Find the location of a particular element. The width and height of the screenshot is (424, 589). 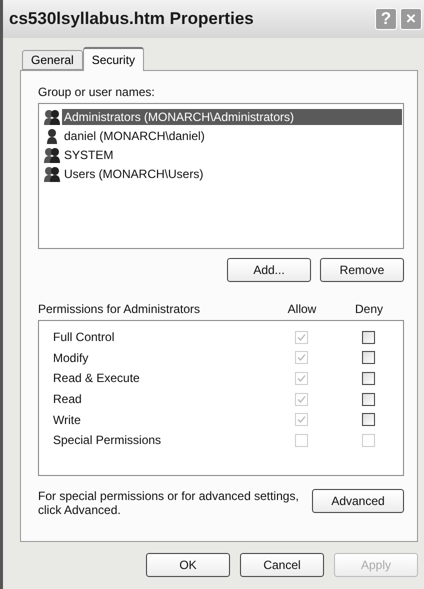

section-label: Permissions for Administrators is located at coordinates (120, 309).